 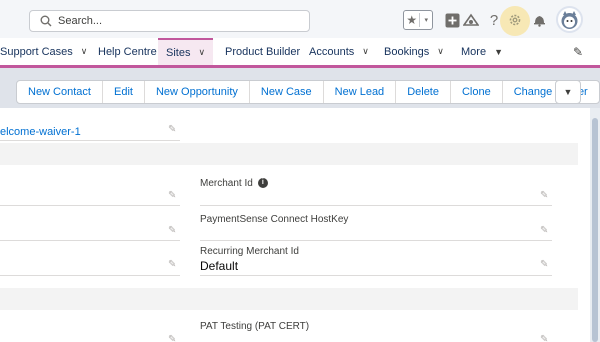 I want to click on edit-nav-pencil-icon: ✎, so click(x=578, y=52).